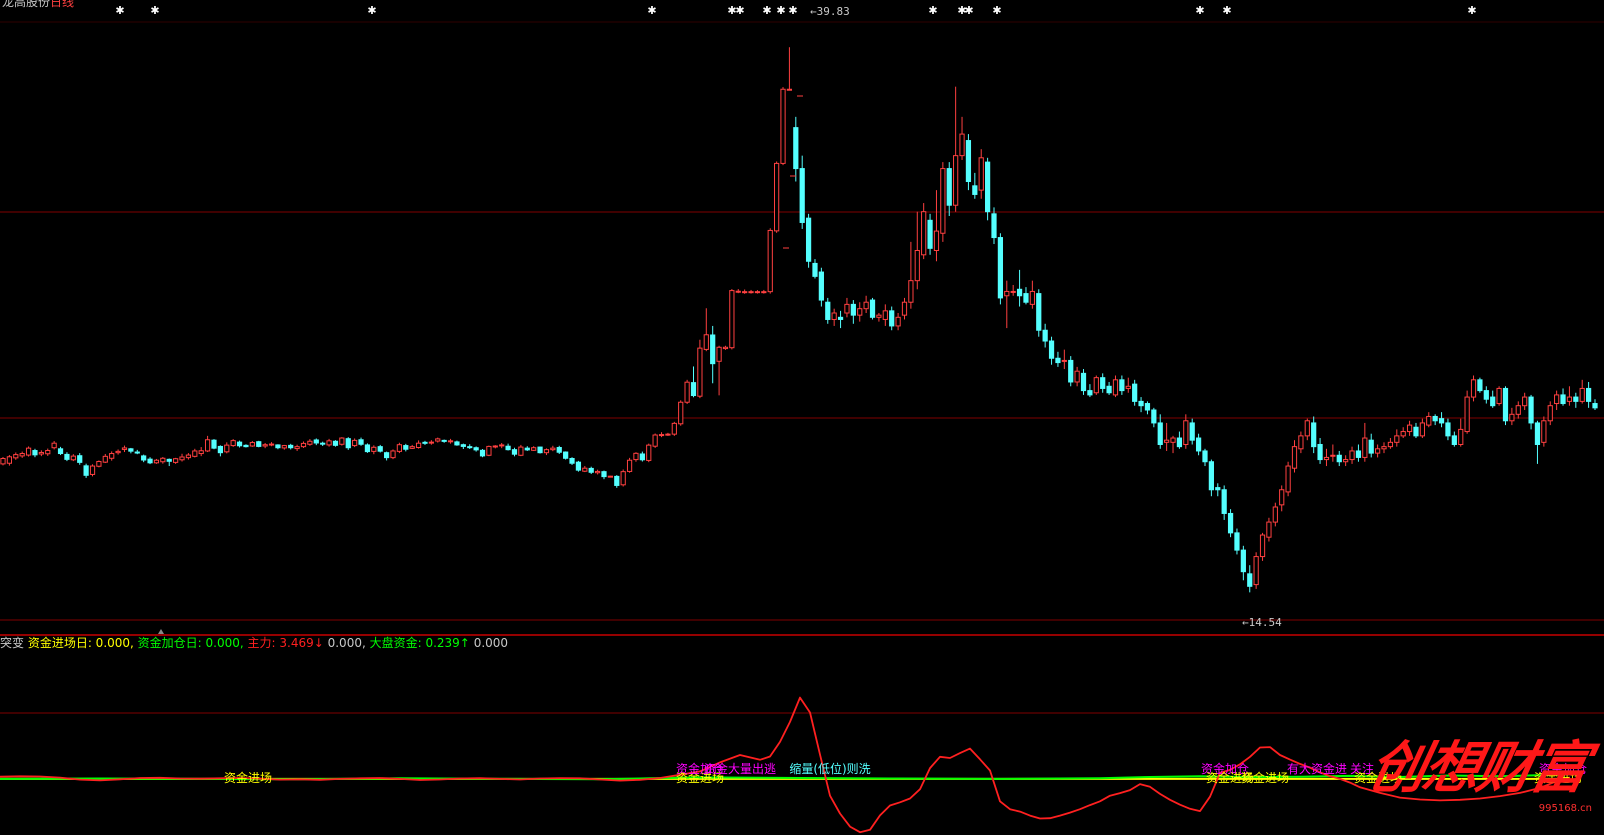  I want to click on indicator-item: 大盘资金: 0.239↑, so click(421, 643).